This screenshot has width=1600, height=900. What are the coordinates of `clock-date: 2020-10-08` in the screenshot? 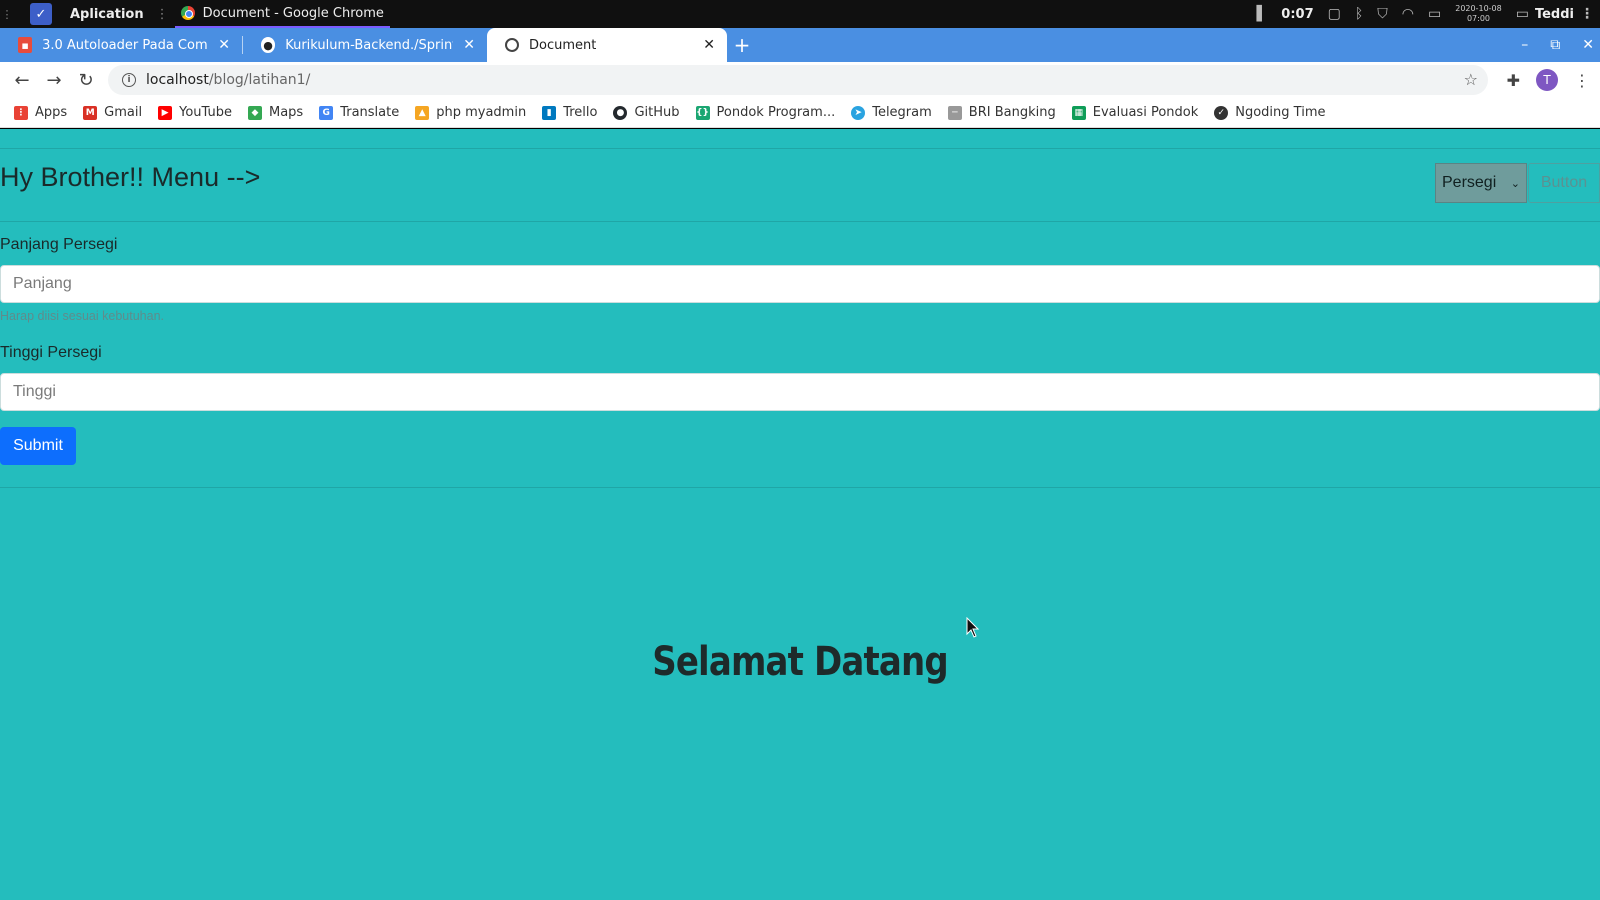 It's located at (1478, 8).